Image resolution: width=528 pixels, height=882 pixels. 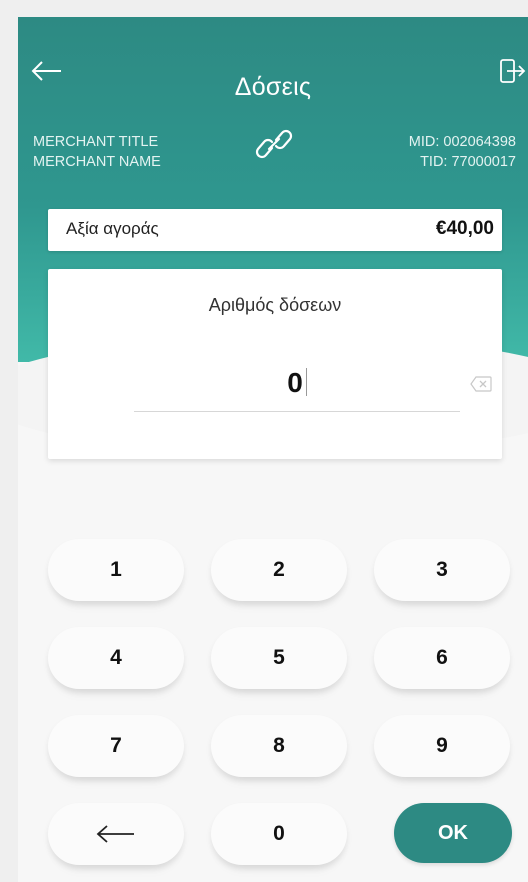 What do you see at coordinates (442, 570) in the screenshot?
I see `key-3: 3` at bounding box center [442, 570].